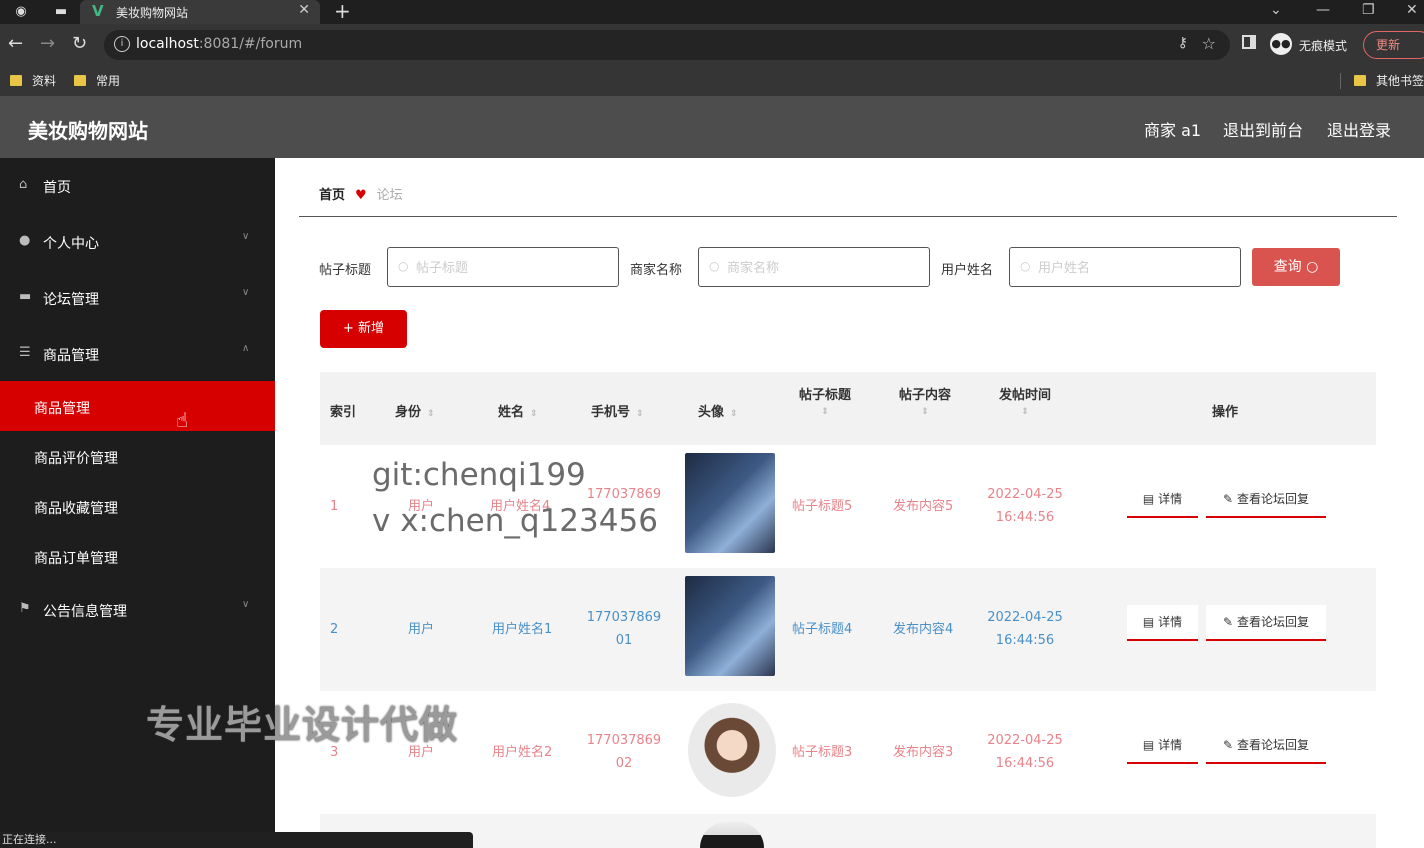 This screenshot has width=1424, height=848. What do you see at coordinates (389, 195) in the screenshot?
I see `breadcrumb-current: 论坛` at bounding box center [389, 195].